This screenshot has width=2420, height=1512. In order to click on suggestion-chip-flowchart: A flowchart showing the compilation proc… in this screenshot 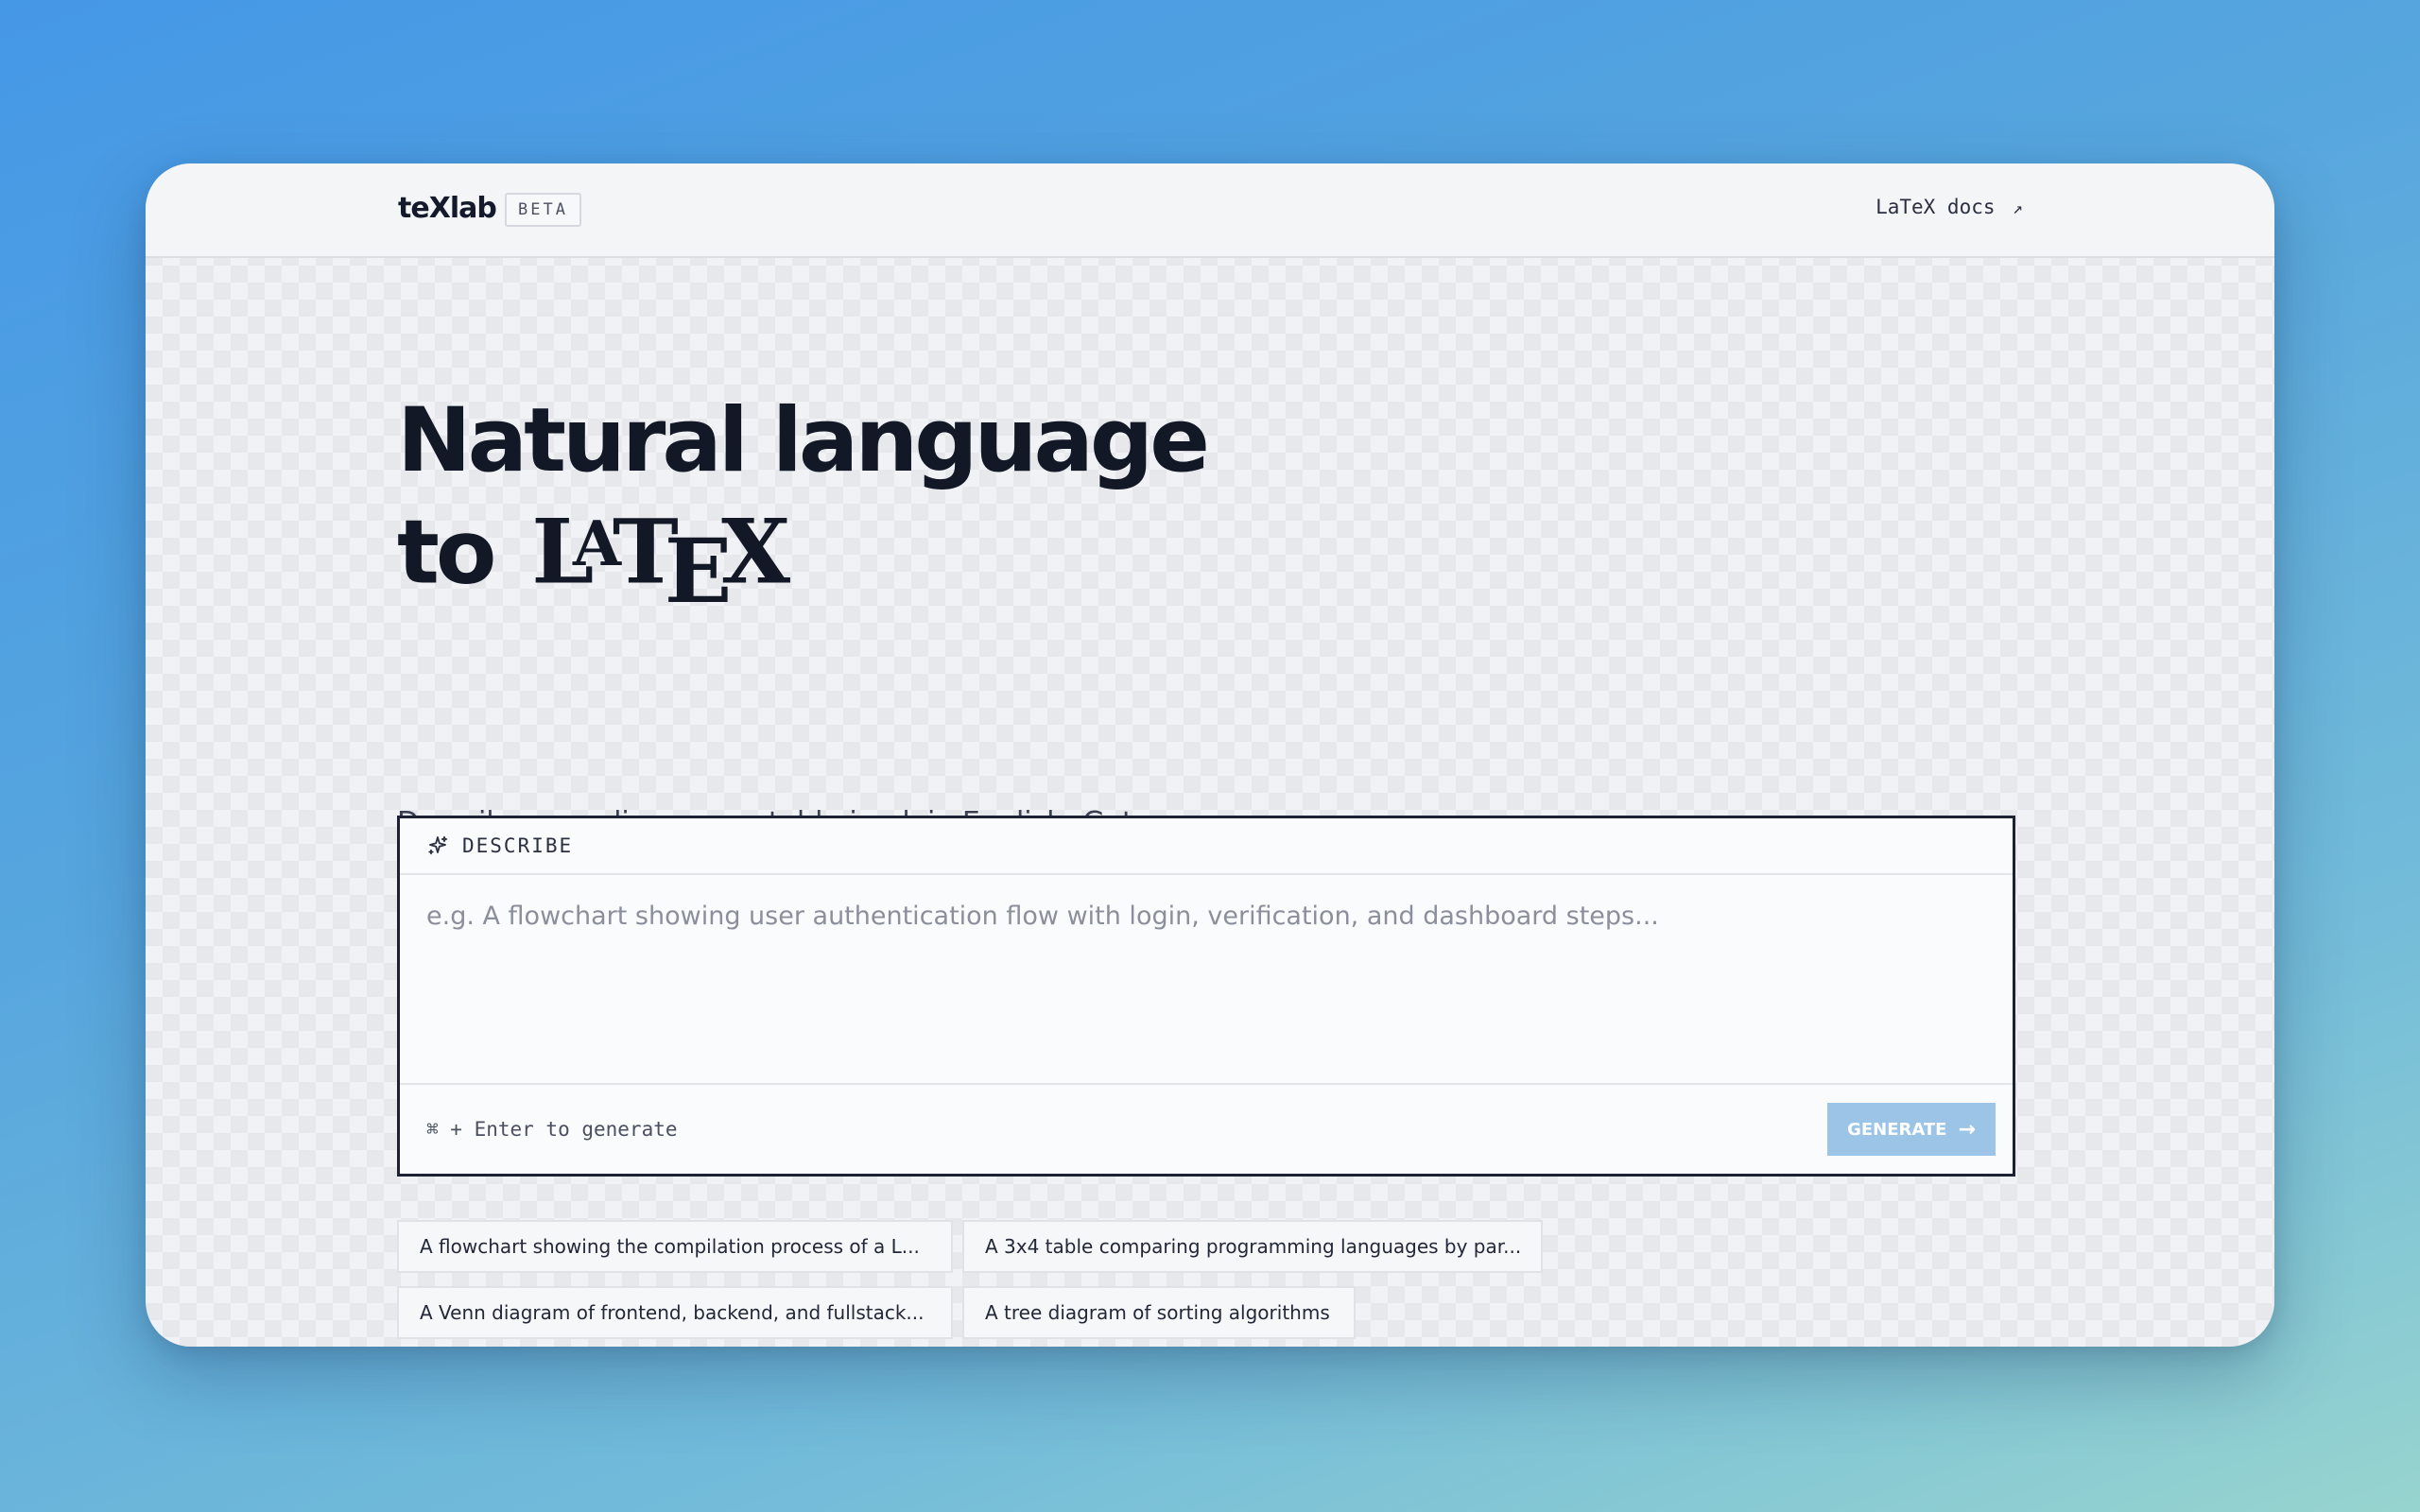, I will do `click(675, 1246)`.